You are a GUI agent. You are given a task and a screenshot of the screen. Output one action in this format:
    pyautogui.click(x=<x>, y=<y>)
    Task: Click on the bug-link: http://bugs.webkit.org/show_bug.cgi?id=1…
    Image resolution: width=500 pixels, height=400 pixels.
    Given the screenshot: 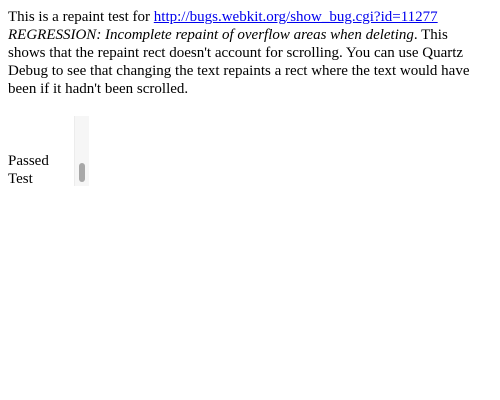 What is the action you would take?
    pyautogui.click(x=296, y=17)
    